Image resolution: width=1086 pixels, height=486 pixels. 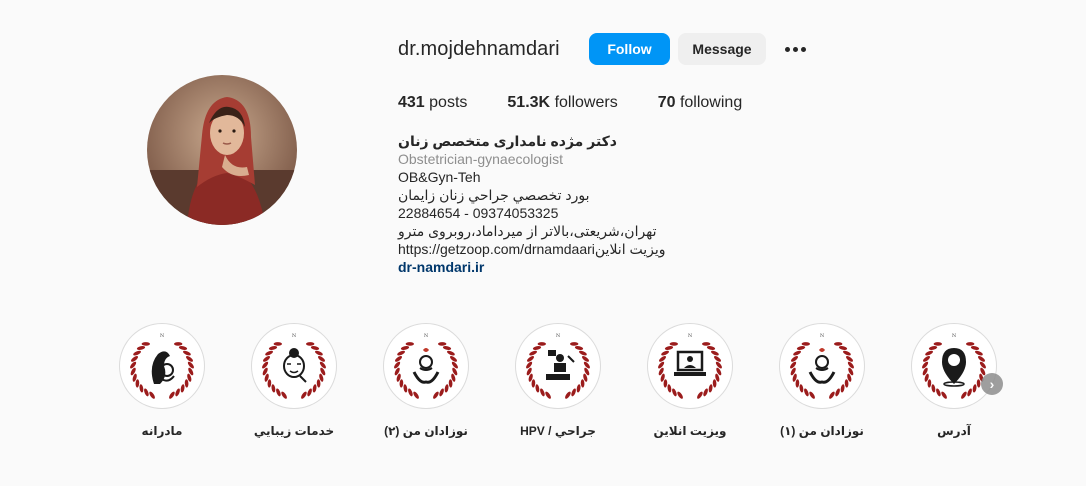 I want to click on highlight-label: مادرانه, so click(x=162, y=431).